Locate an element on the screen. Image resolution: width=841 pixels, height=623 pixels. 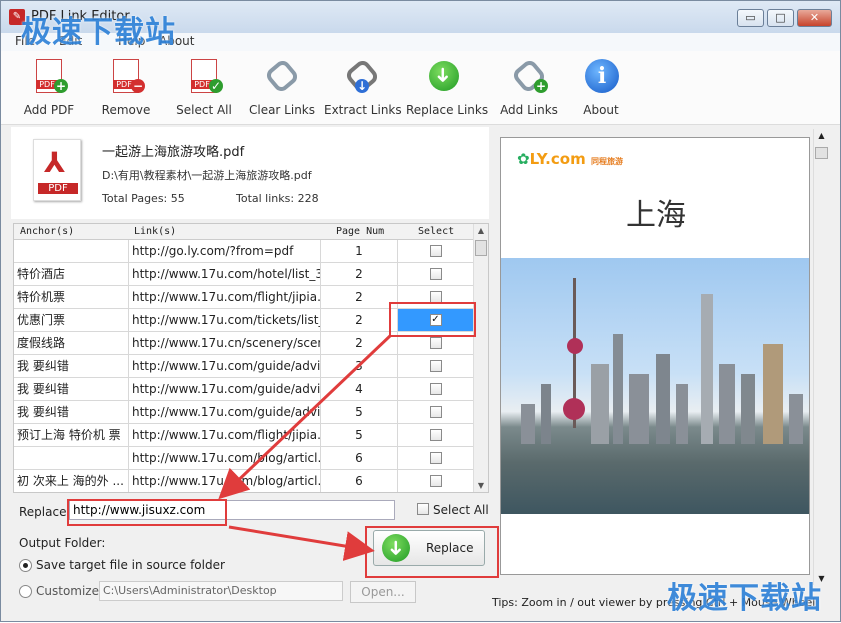
arrow-input-to-button is located at coordinates (301, 543).